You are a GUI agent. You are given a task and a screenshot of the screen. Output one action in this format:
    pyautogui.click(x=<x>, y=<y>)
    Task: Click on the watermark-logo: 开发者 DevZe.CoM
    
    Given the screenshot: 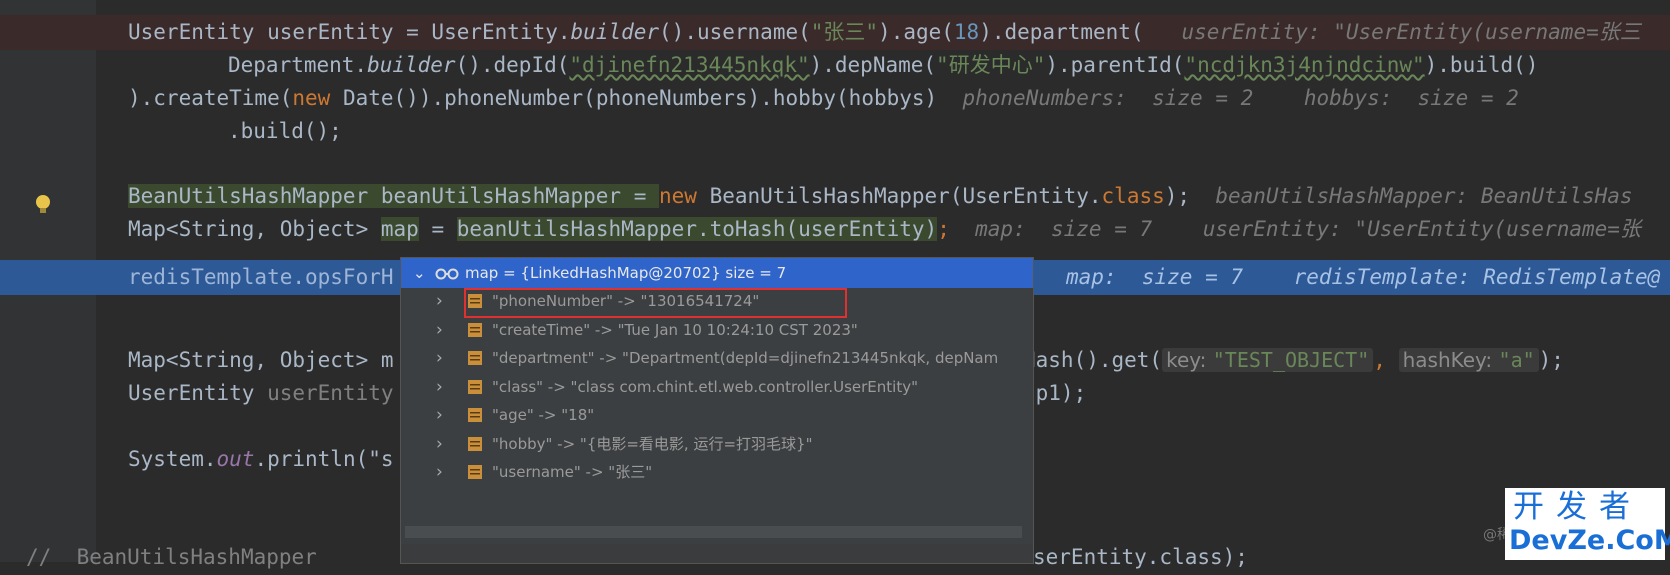 What is the action you would take?
    pyautogui.click(x=1587, y=524)
    